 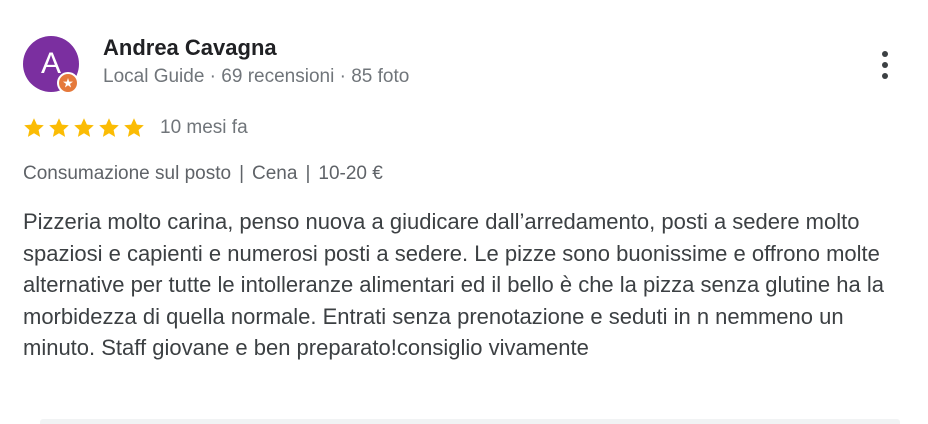 What do you see at coordinates (68, 83) in the screenshot?
I see `local-guide-badge-icon` at bounding box center [68, 83].